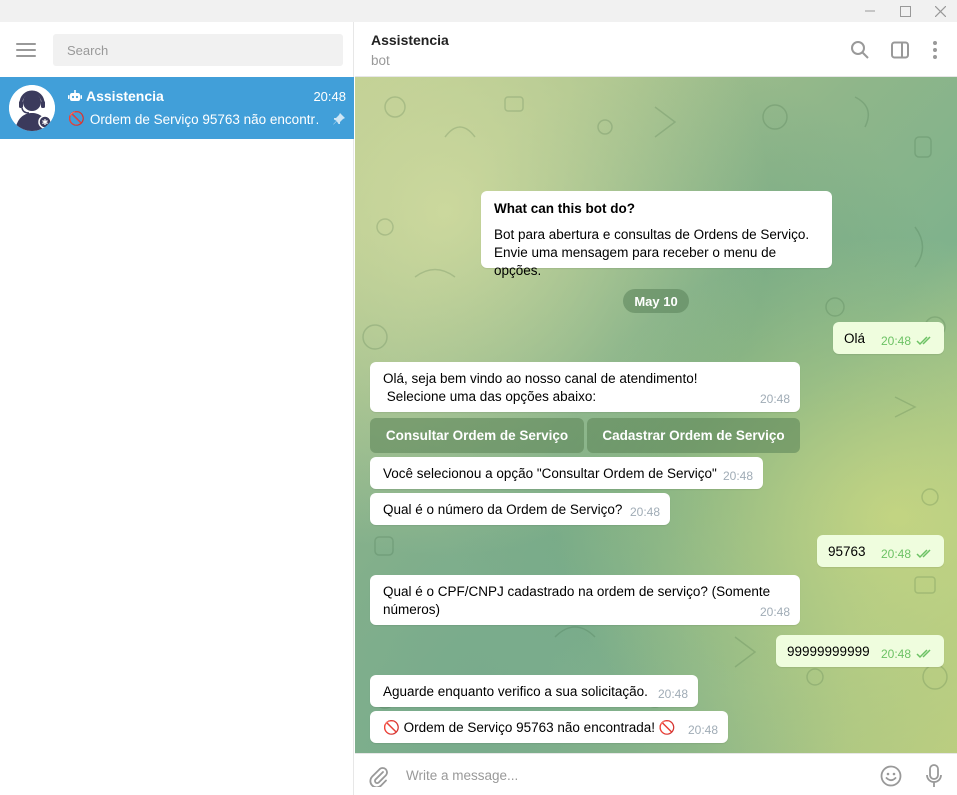 The image size is (957, 795). Describe the element at coordinates (503, 509) in the screenshot. I see `message-text: Qual é o número da Ordem de Serviço?` at that location.